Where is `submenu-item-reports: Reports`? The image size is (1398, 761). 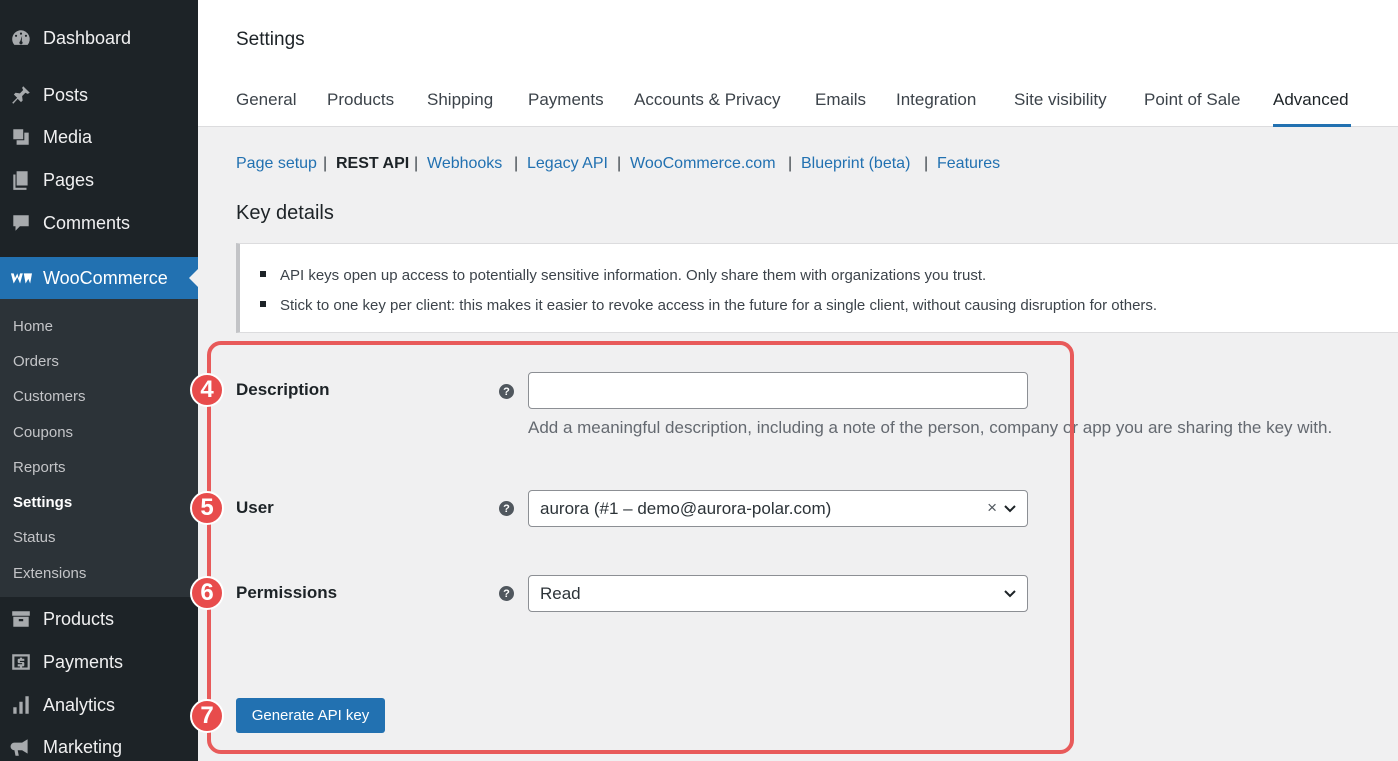
submenu-item-reports: Reports is located at coordinates (39, 467).